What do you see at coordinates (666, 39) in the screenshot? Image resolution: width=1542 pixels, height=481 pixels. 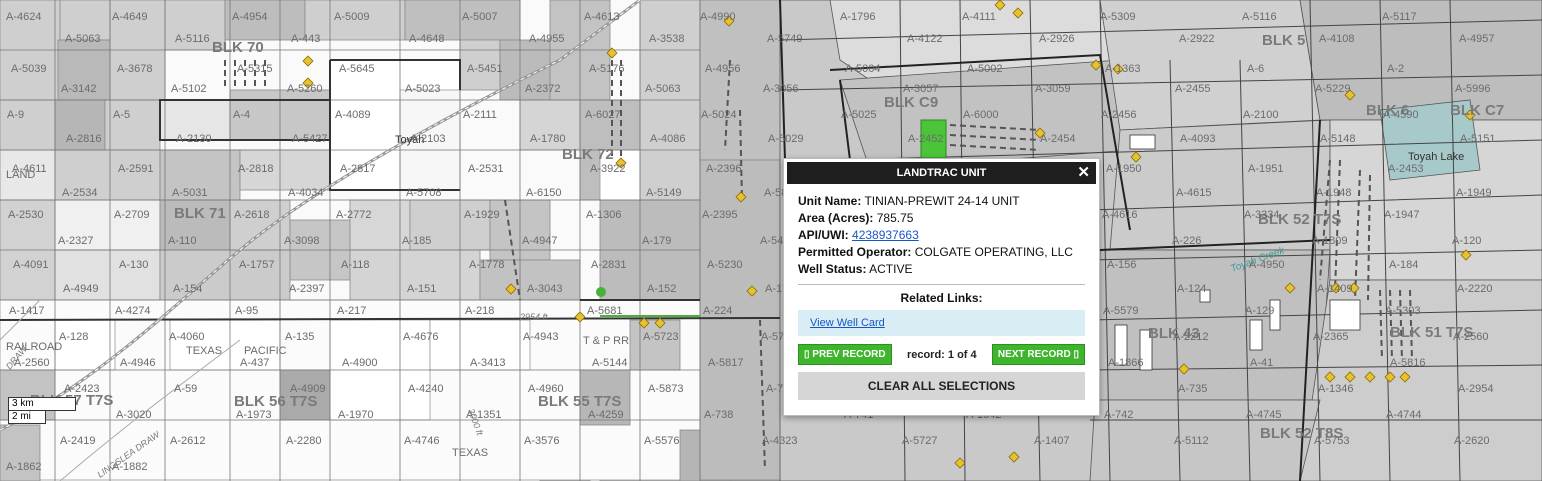 I see `abstract-label: A-3538` at bounding box center [666, 39].